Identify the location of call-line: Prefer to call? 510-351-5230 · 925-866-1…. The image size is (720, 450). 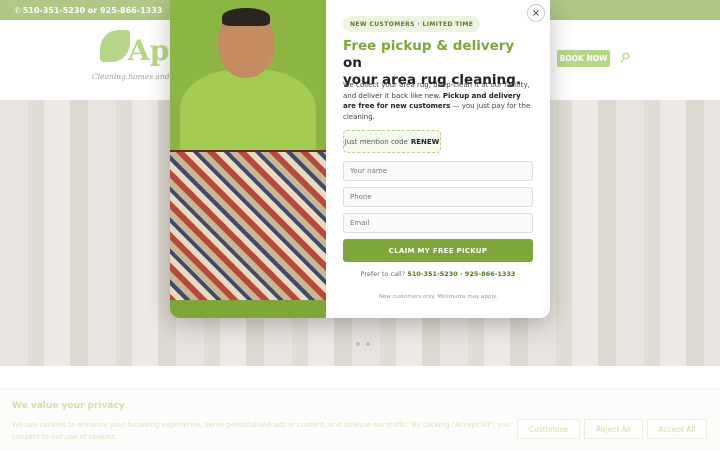
(438, 274).